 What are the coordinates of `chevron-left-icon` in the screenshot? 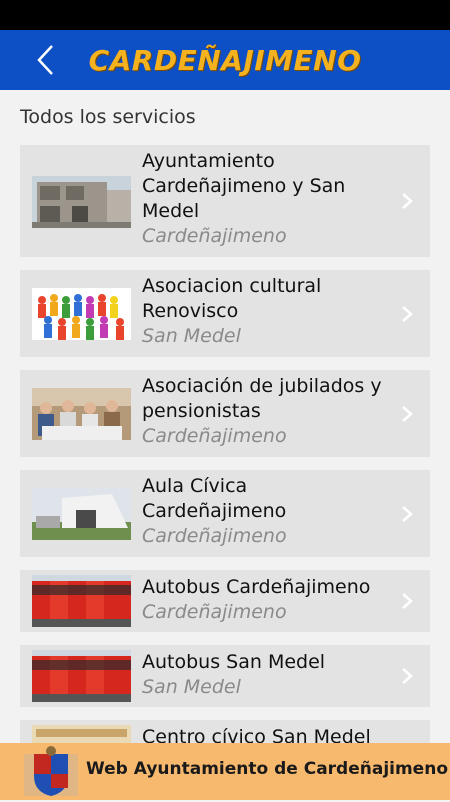 It's located at (45, 60).